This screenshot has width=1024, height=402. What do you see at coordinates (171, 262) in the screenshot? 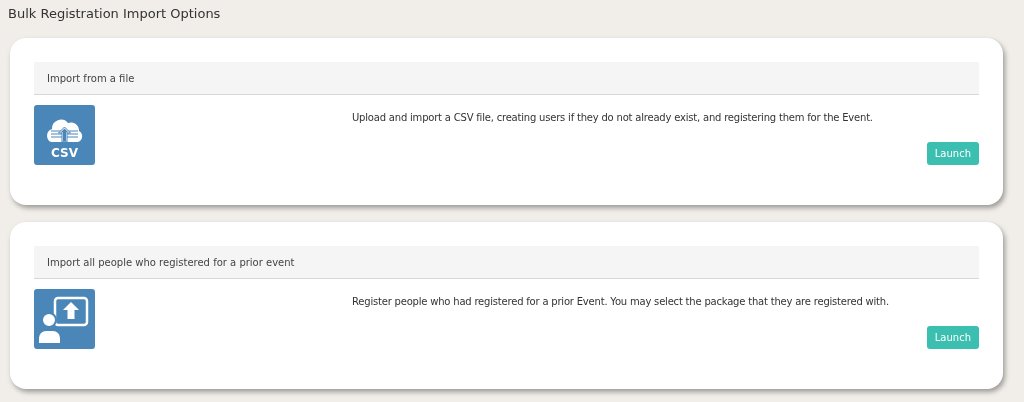
I see `section-heading: Import all people who registered for a prior event` at bounding box center [171, 262].